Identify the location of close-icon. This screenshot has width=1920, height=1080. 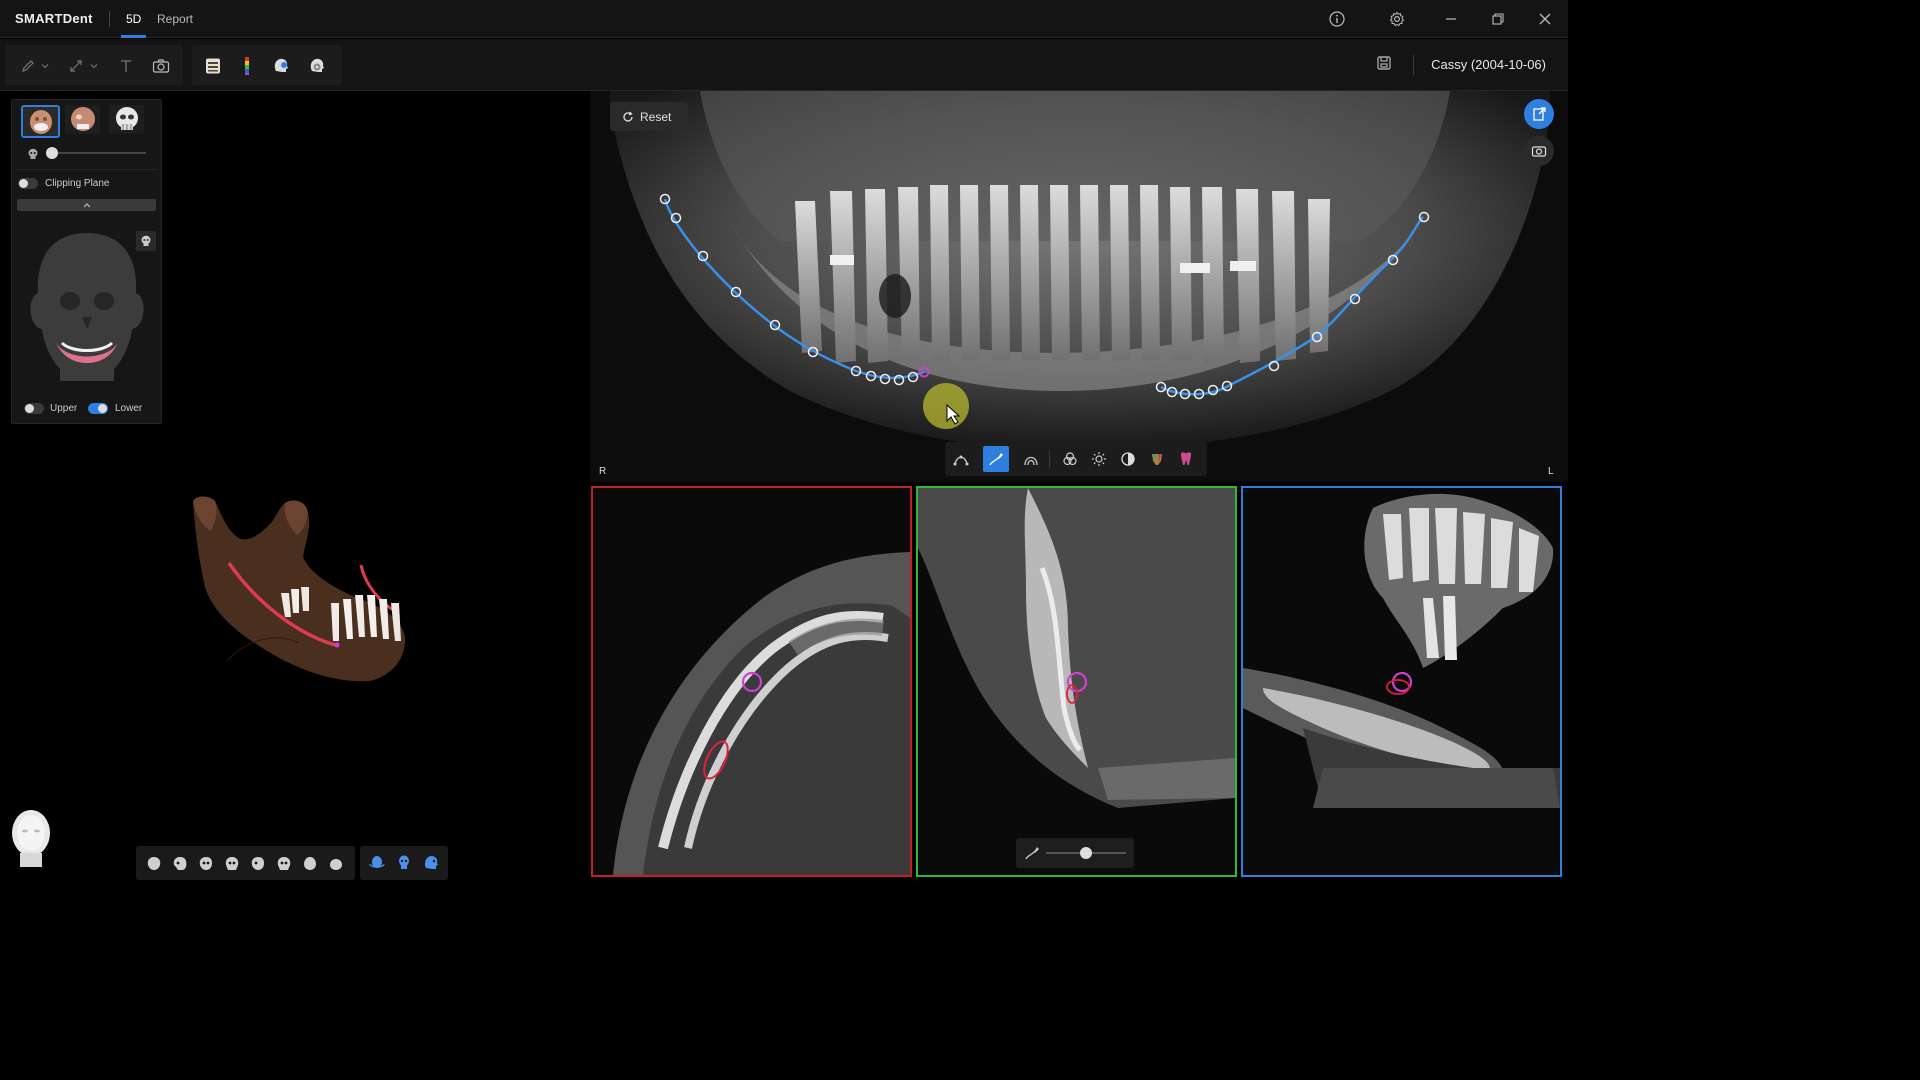
(1545, 19).